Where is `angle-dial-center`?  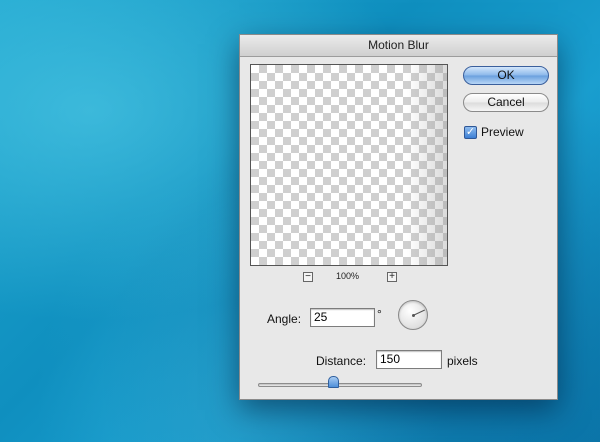
angle-dial-center is located at coordinates (413, 315).